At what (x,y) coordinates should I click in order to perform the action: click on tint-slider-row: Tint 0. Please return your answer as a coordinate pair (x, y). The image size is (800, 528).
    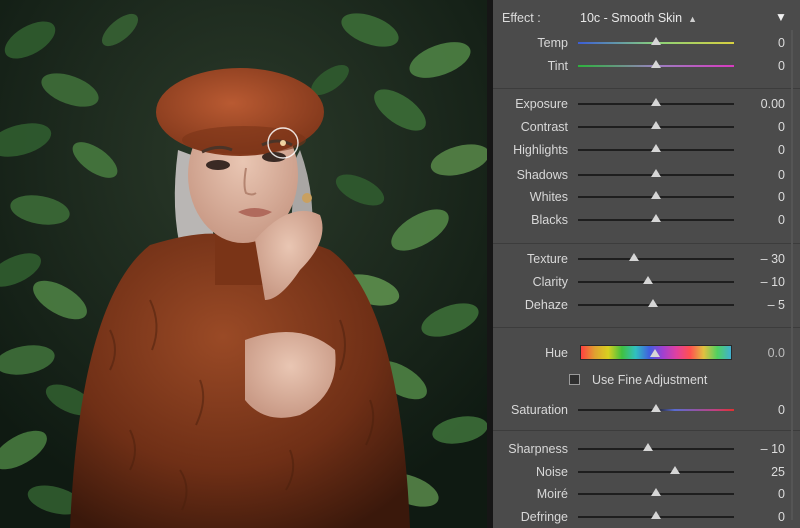
    Looking at the image, I should click on (646, 66).